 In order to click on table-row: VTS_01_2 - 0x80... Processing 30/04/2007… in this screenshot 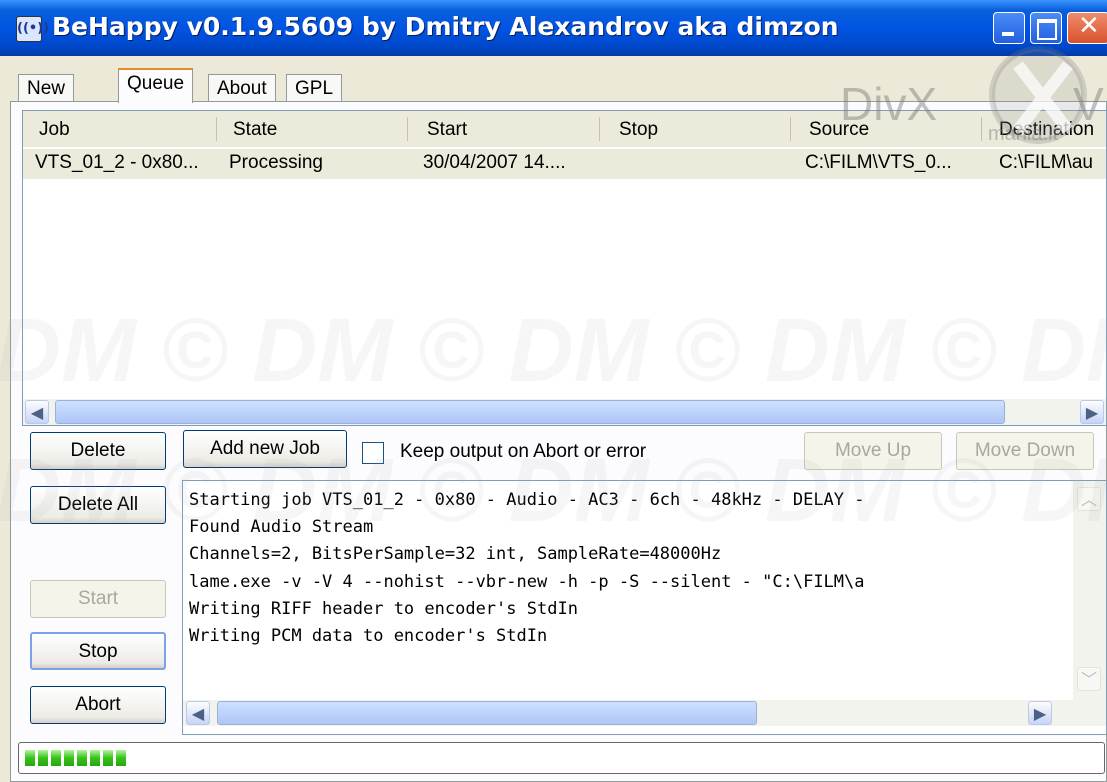, I will do `click(564, 164)`.